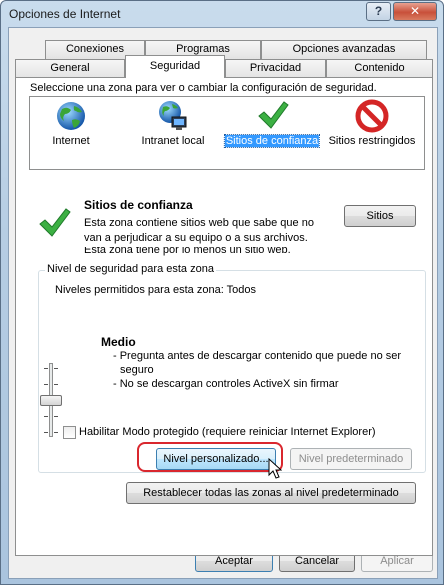 The width and height of the screenshot is (444, 585). What do you see at coordinates (155, 290) in the screenshot?
I see `allowed-levels-label: Niveles permitidos para esta zona: Todos` at bounding box center [155, 290].